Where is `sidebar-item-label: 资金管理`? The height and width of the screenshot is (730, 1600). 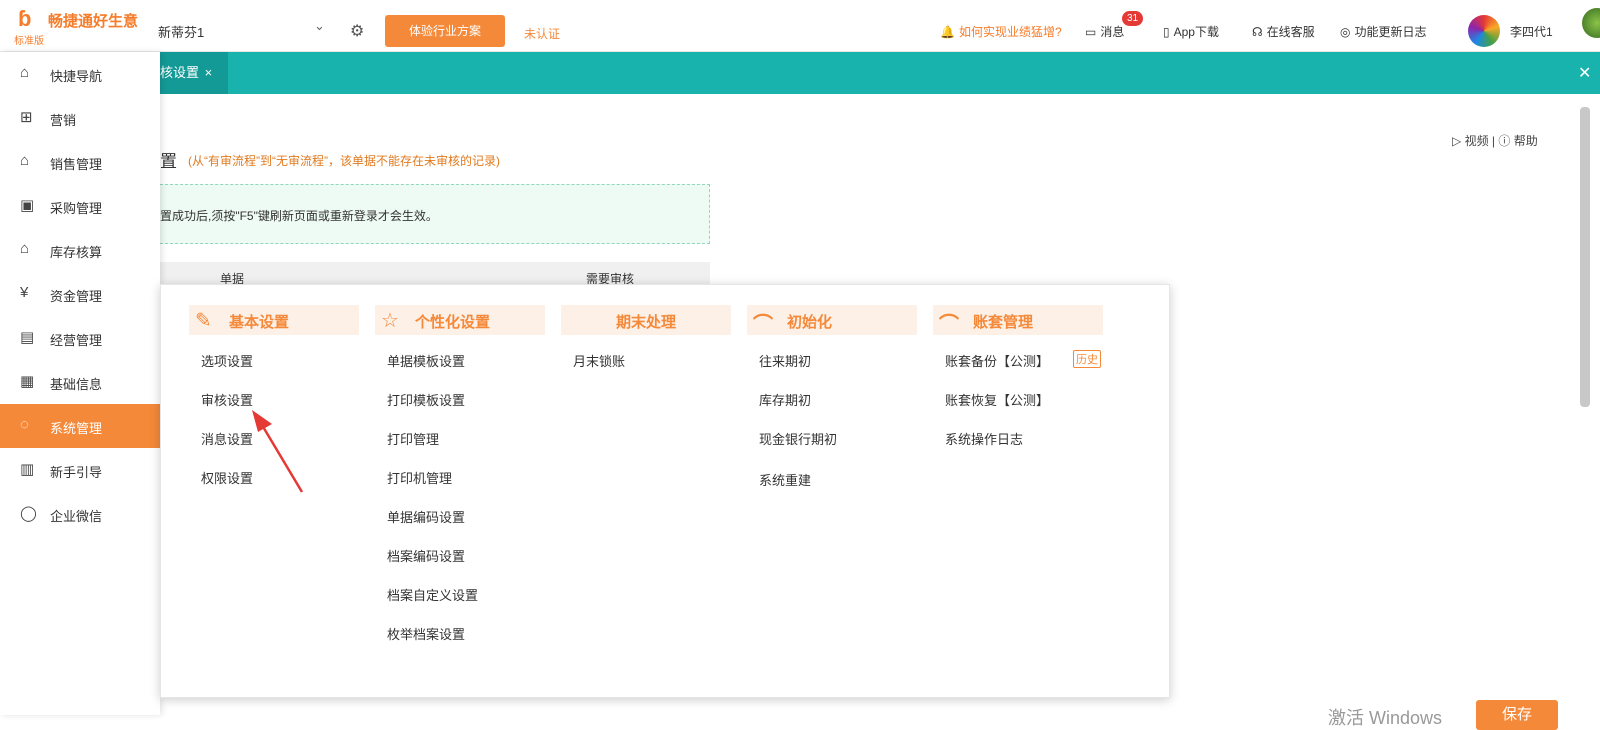 sidebar-item-label: 资金管理 is located at coordinates (76, 296).